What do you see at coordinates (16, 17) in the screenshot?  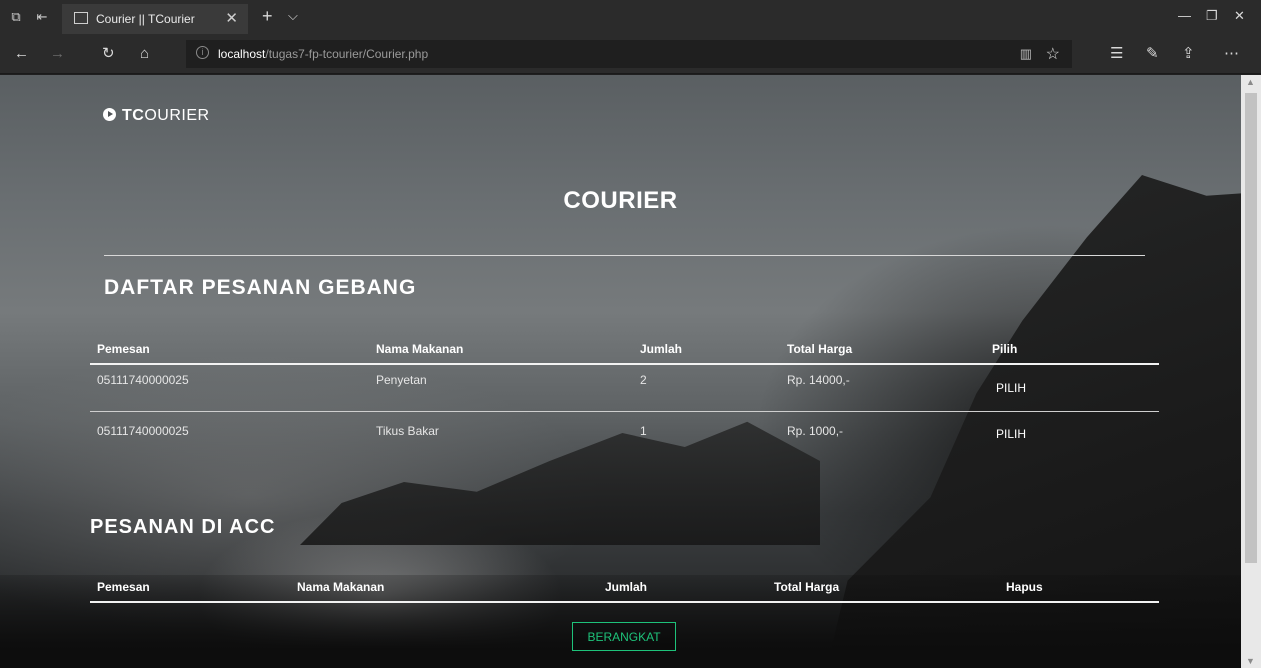 I see `tab-preview-icon: ⧉` at bounding box center [16, 17].